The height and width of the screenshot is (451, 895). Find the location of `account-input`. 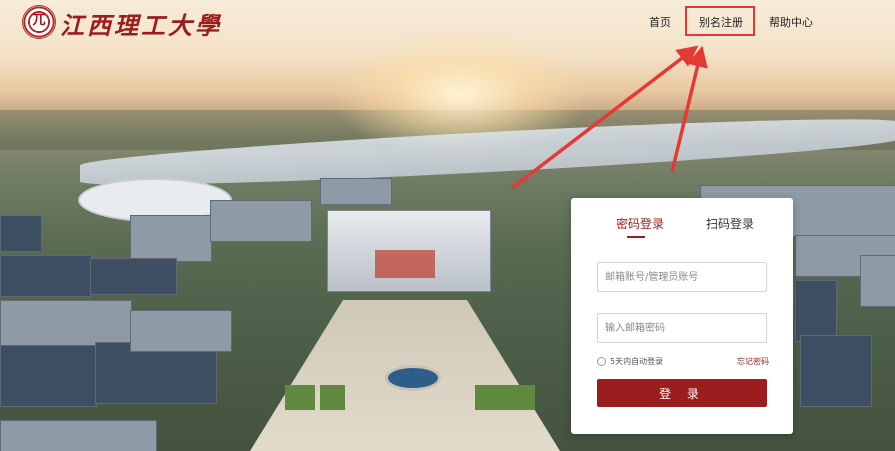

account-input is located at coordinates (682, 277).